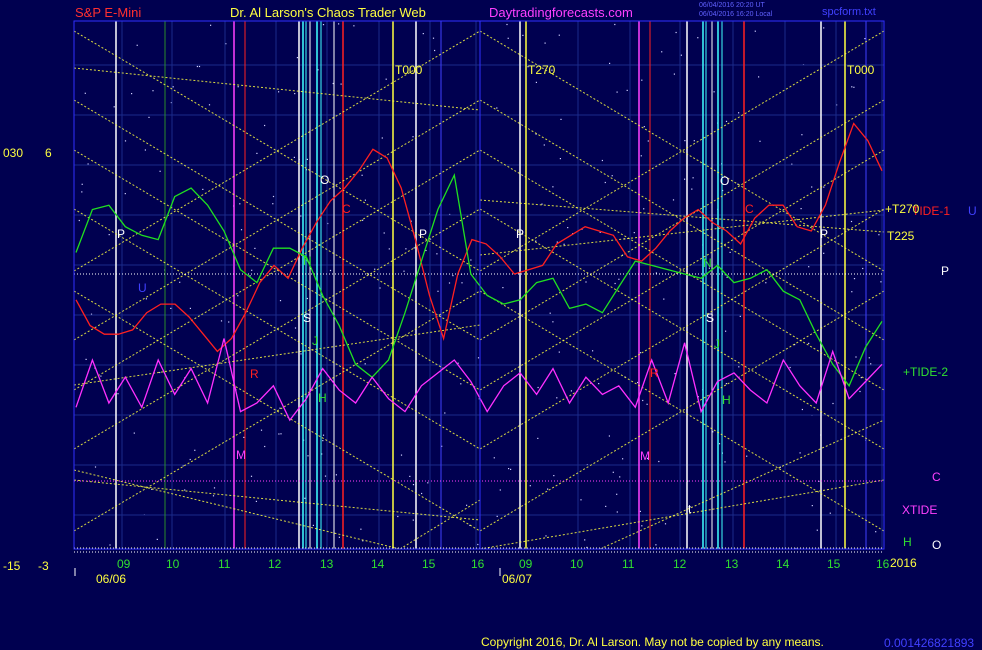 The width and height of the screenshot is (982, 650). I want to click on left-axis-top-a: 030, so click(13, 153).